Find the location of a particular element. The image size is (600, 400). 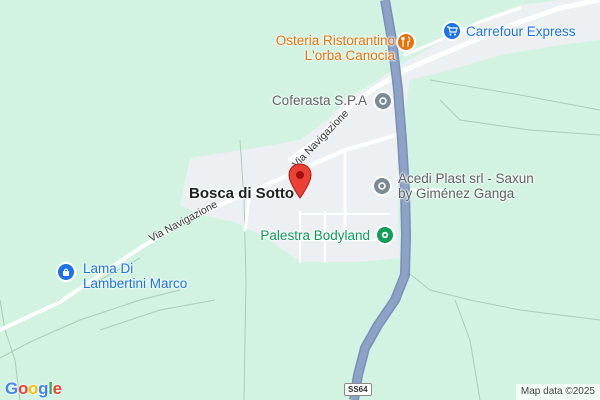

poi-label-lama: Lama Di Lambertini Marco is located at coordinates (135, 276).